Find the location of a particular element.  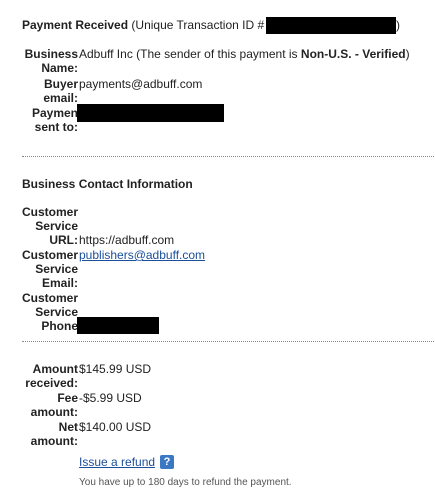

service-url-label-cont: Service is located at coordinates (56, 226).